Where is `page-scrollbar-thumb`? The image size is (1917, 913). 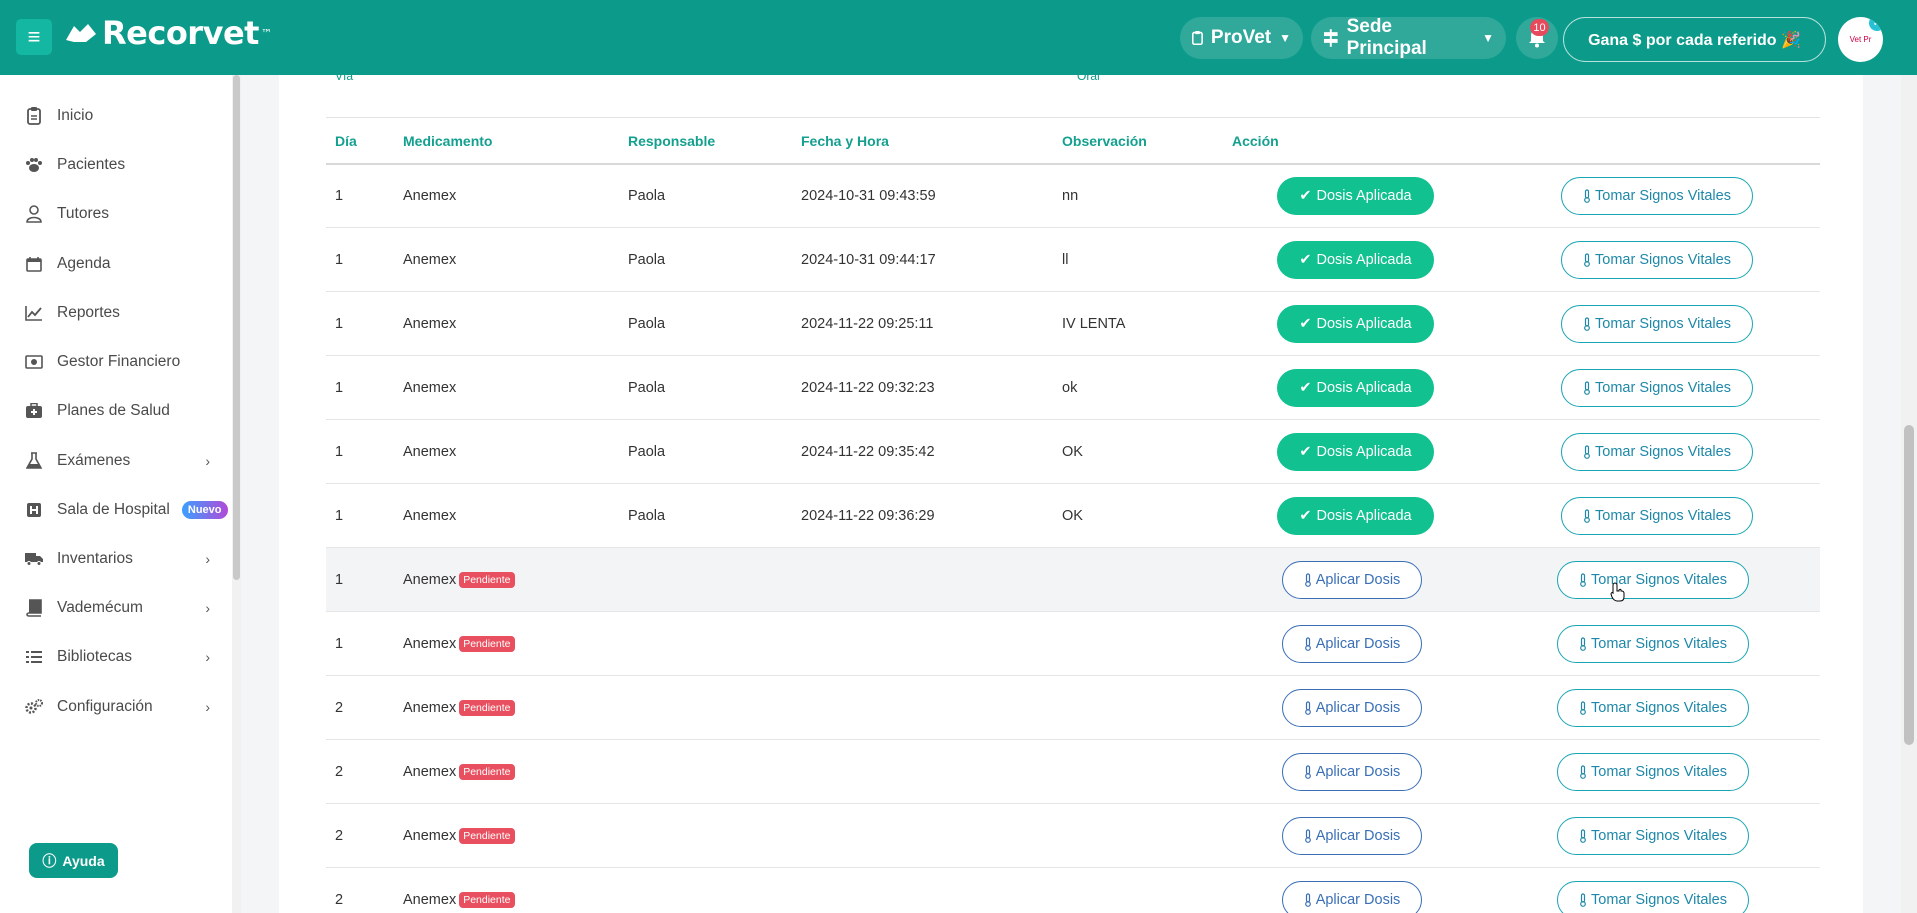
page-scrollbar-thumb is located at coordinates (1909, 585).